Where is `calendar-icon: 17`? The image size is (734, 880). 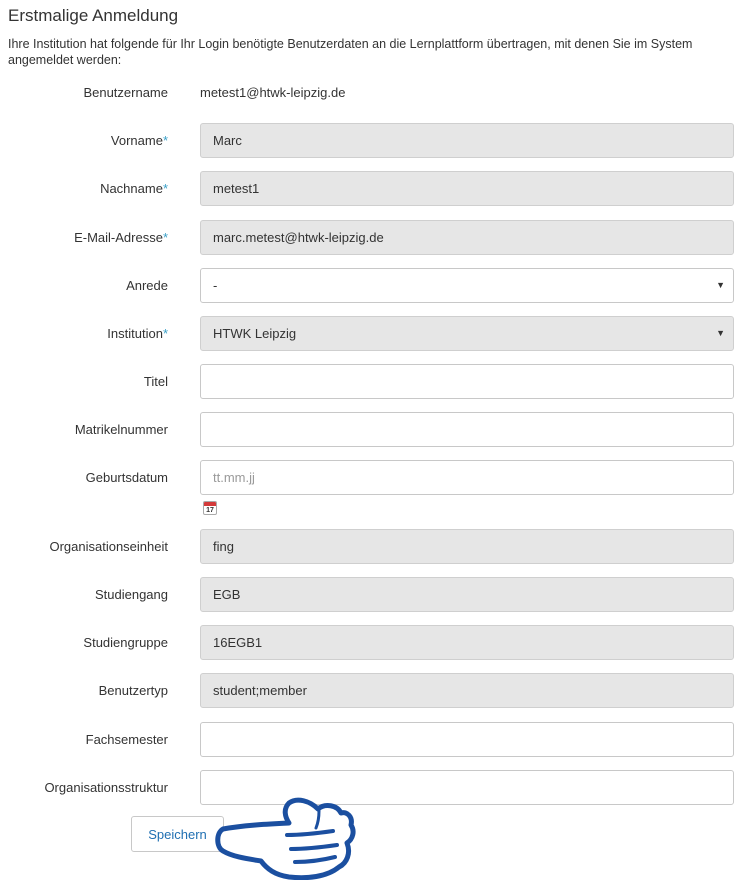
calendar-icon: 17 is located at coordinates (210, 508).